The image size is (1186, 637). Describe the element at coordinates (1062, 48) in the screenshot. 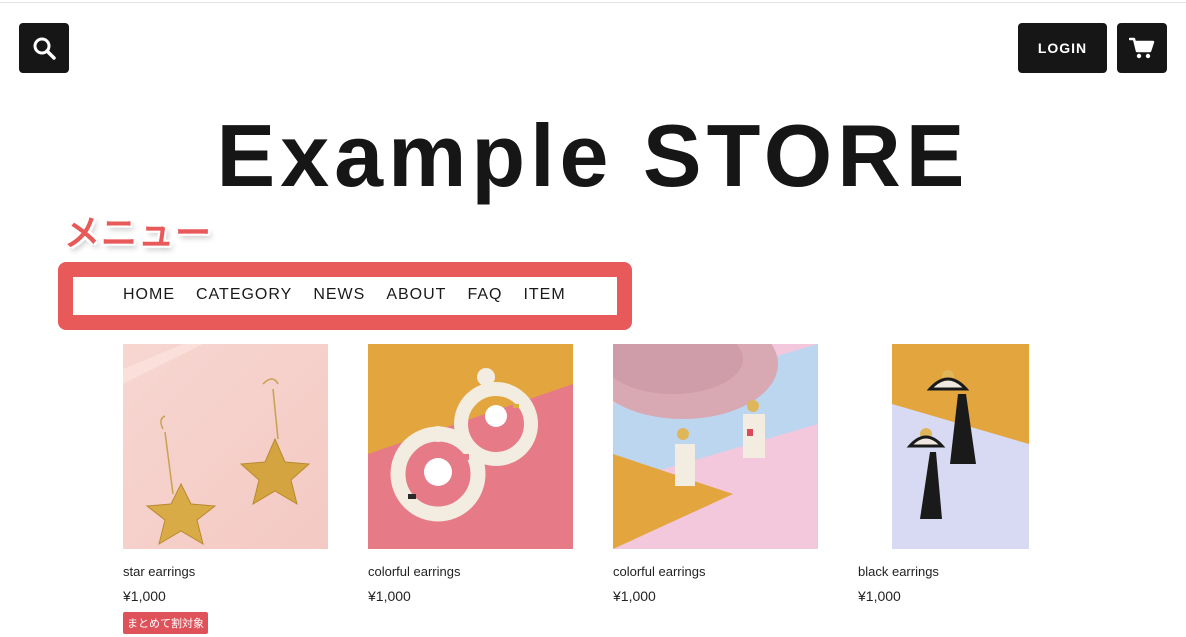

I see `login-button: LOGIN` at that location.